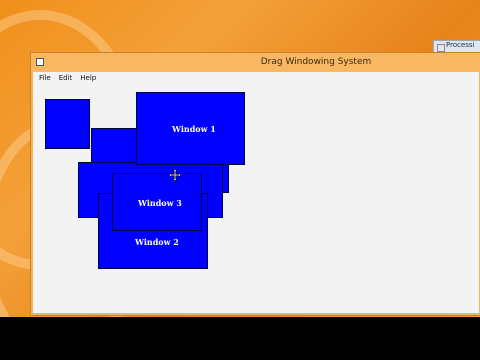 This screenshot has width=480, height=360. I want to click on draggable-window-1: Window 1, so click(190, 128).